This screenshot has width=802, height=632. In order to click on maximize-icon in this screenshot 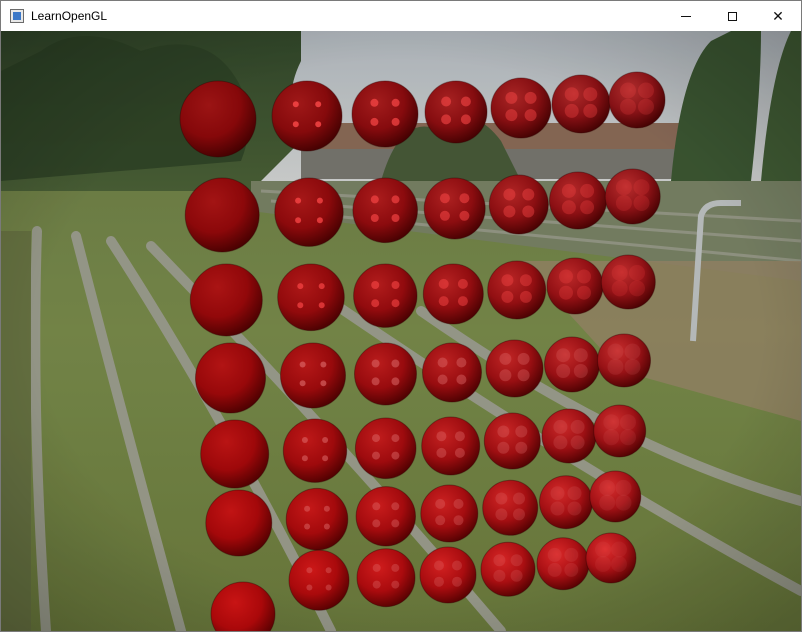, I will do `click(732, 16)`.